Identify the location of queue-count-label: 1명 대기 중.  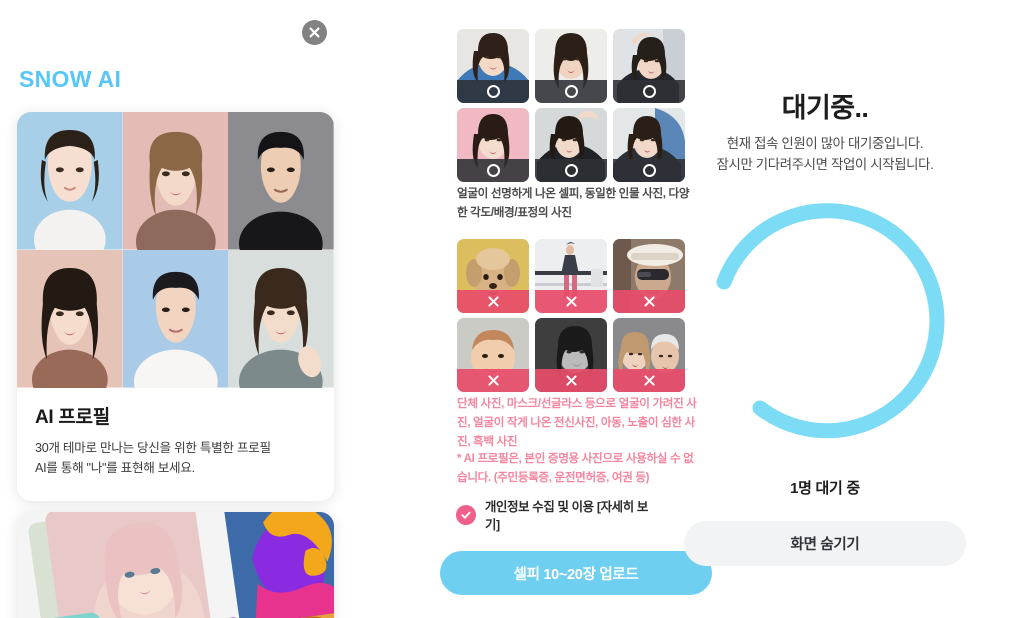
(825, 488).